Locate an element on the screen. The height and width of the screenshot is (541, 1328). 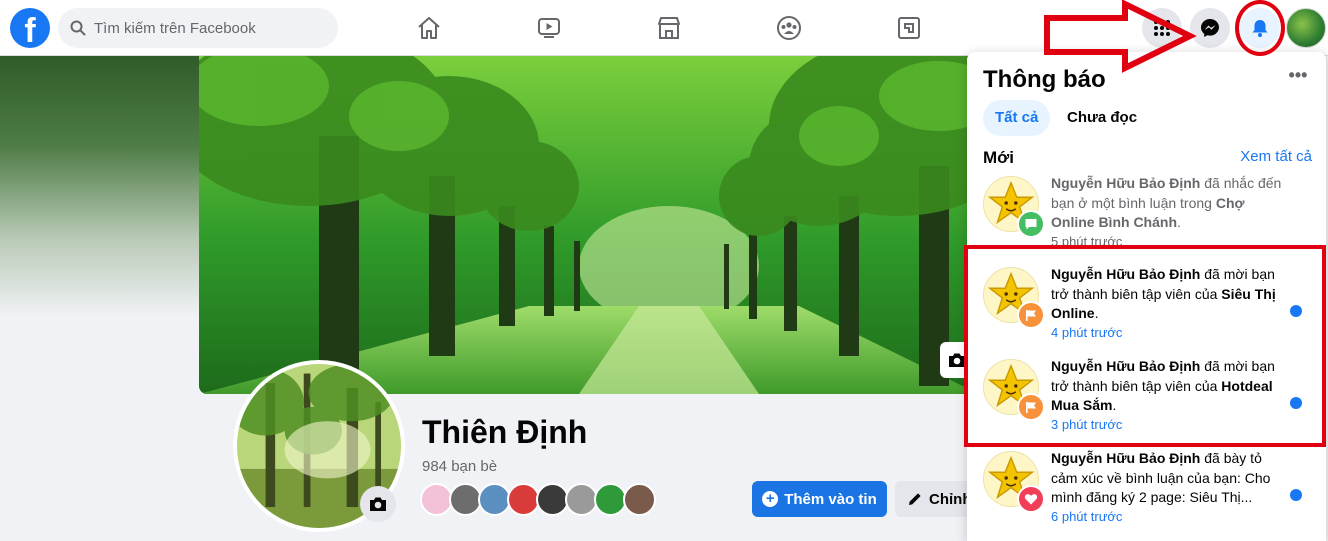
notification-time: 6 phút trước is located at coordinates (1087, 516).